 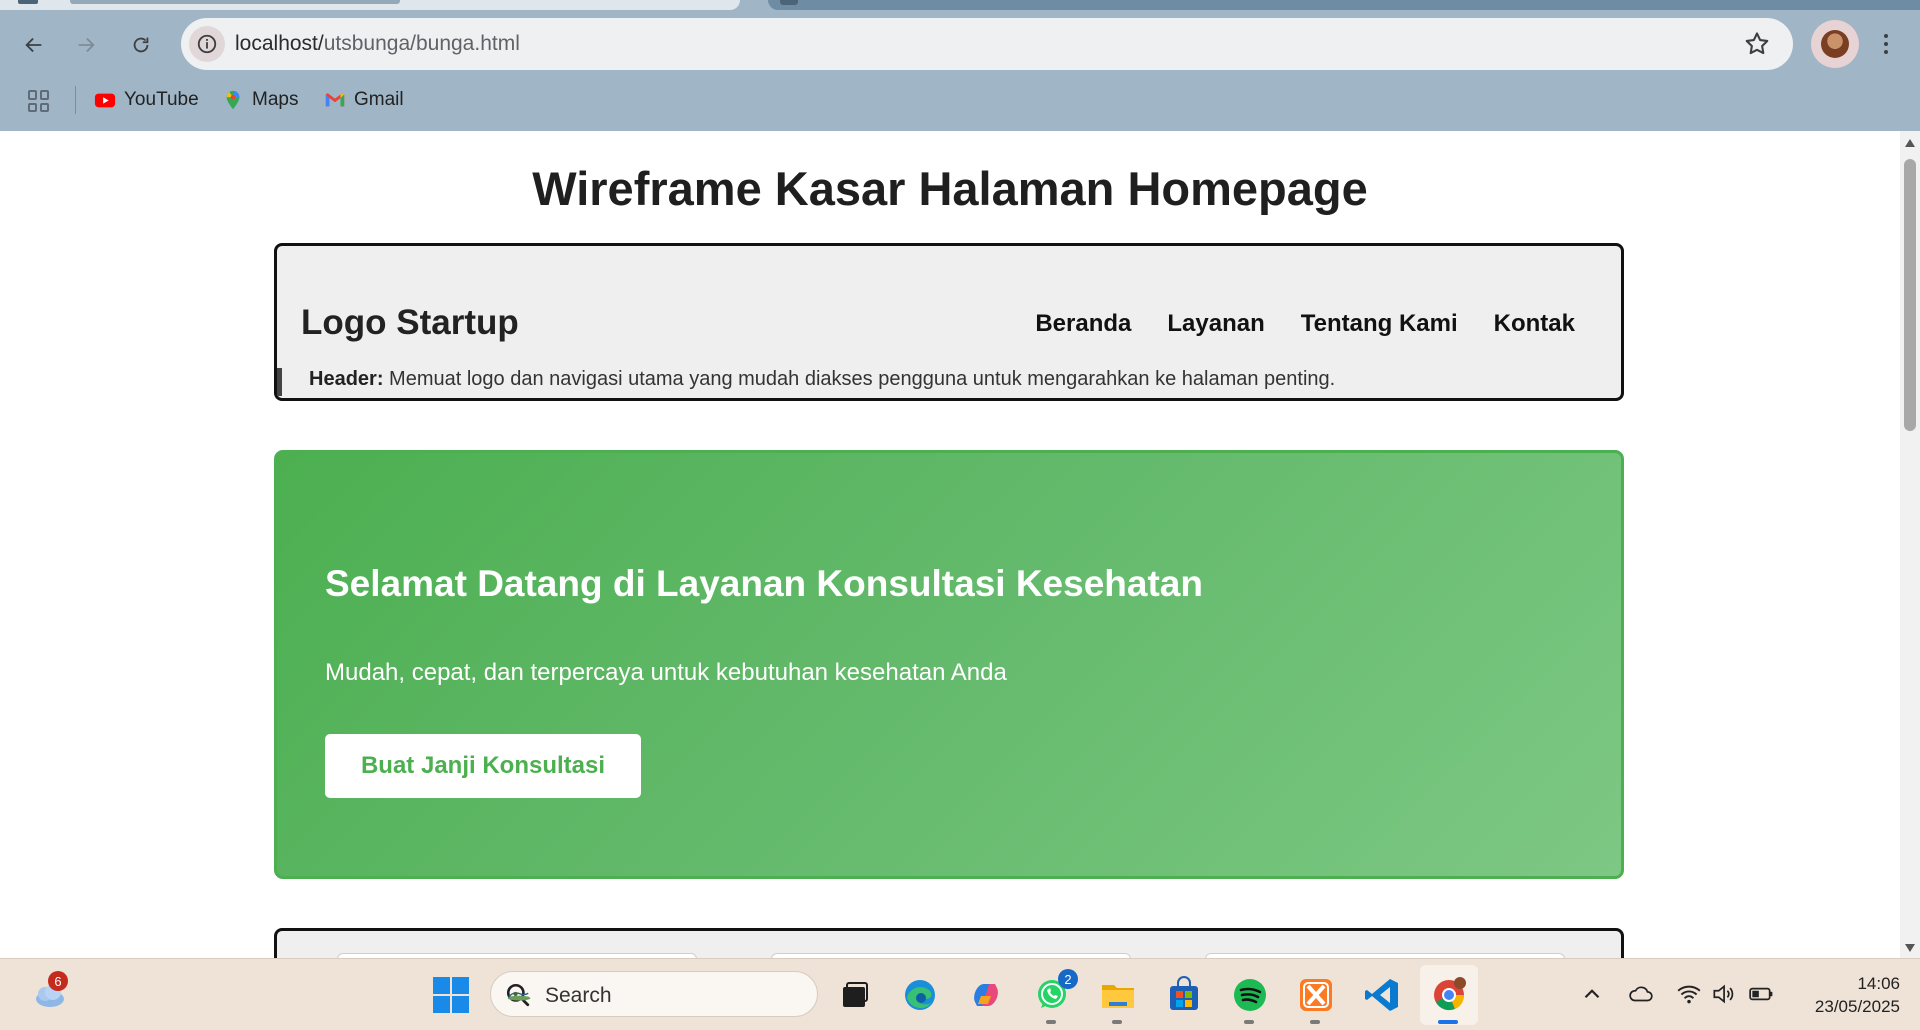 What do you see at coordinates (1450, 994) in the screenshot?
I see `chrome-icon` at bounding box center [1450, 994].